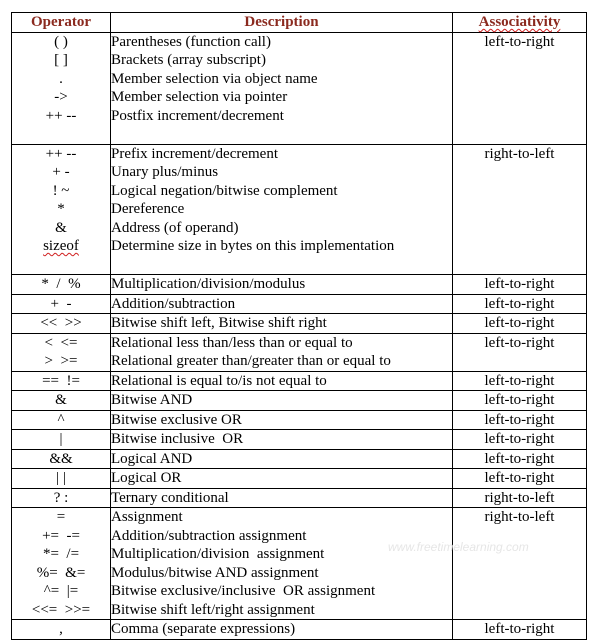  Describe the element at coordinates (173, 303) in the screenshot. I see `description-text: Addition/subtraction` at that location.